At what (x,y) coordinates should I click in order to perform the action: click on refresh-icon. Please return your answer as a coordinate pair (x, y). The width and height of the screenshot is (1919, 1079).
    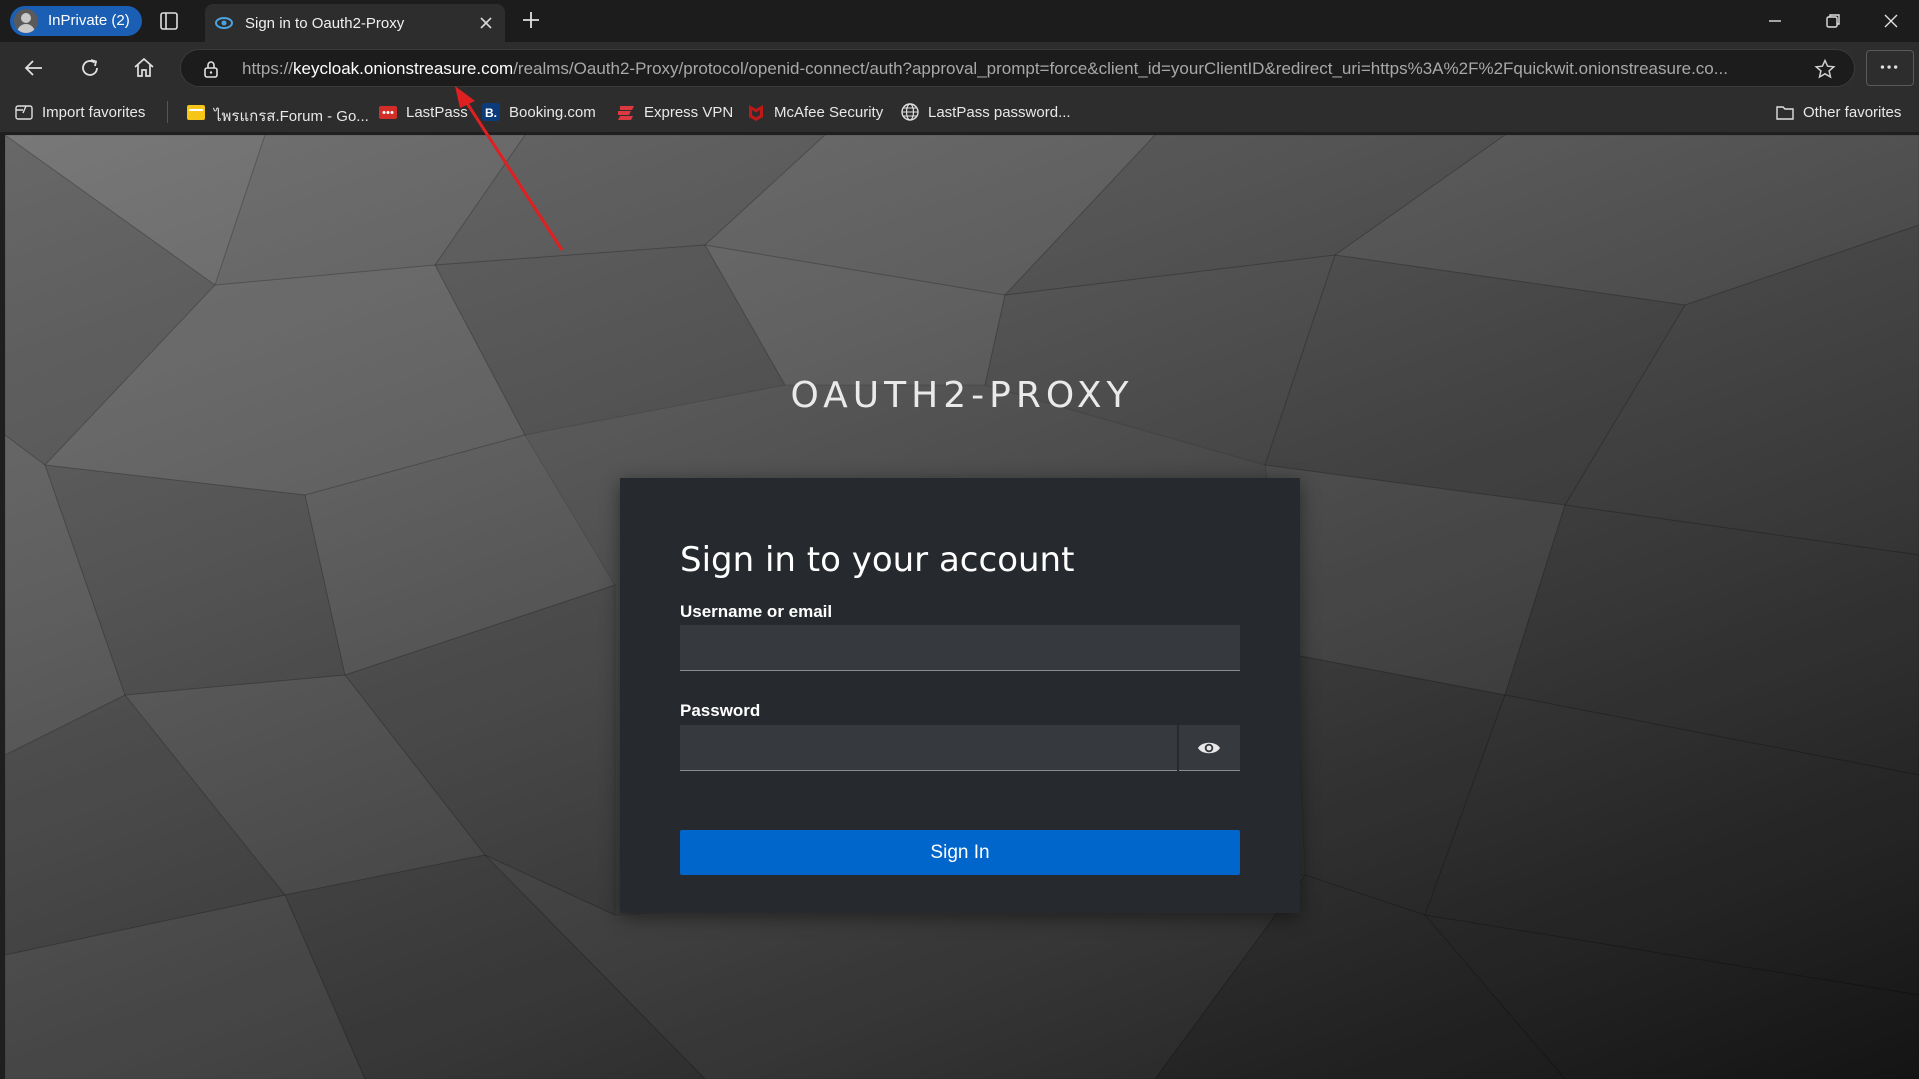
    Looking at the image, I should click on (90, 68).